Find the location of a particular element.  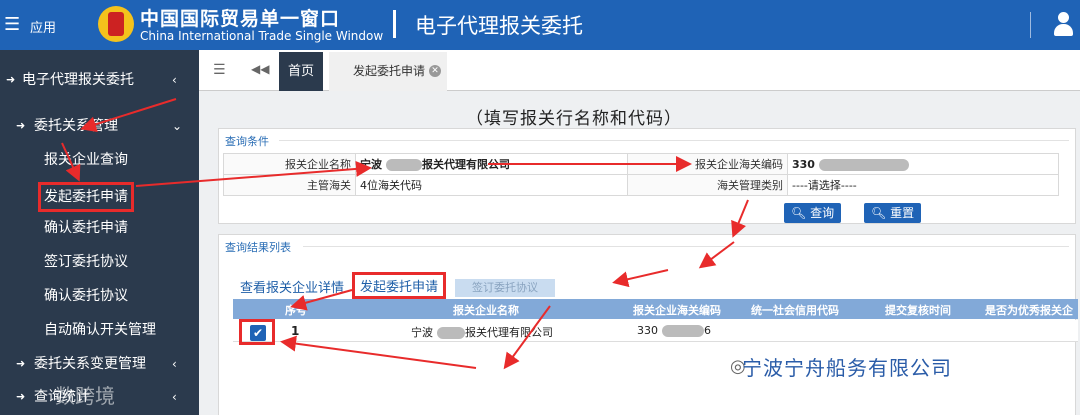

rewind-icon: ◀◀ is located at coordinates (260, 69).